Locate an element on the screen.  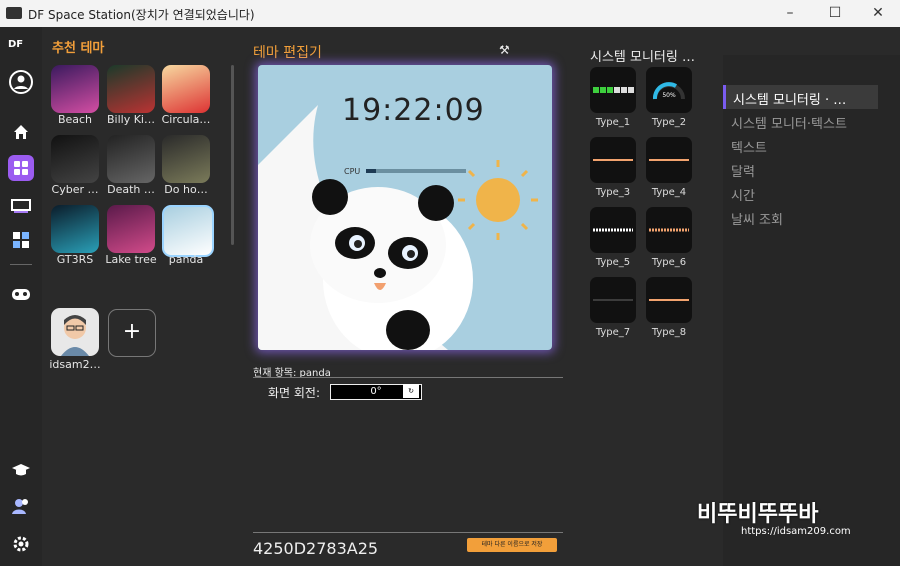
category-item: 달력 is located at coordinates (743, 170).